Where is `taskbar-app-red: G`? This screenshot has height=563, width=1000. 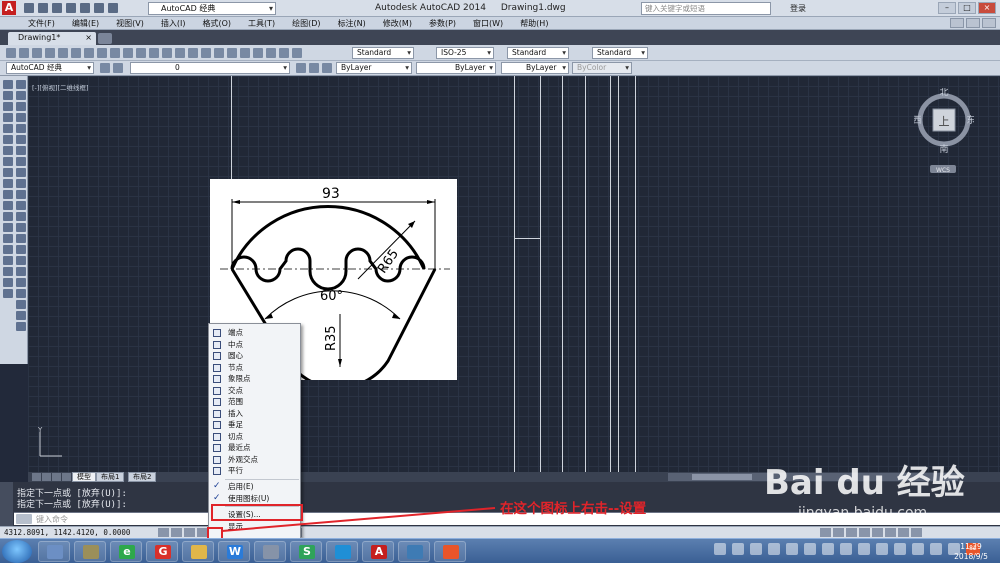 taskbar-app-red: G is located at coordinates (162, 551).